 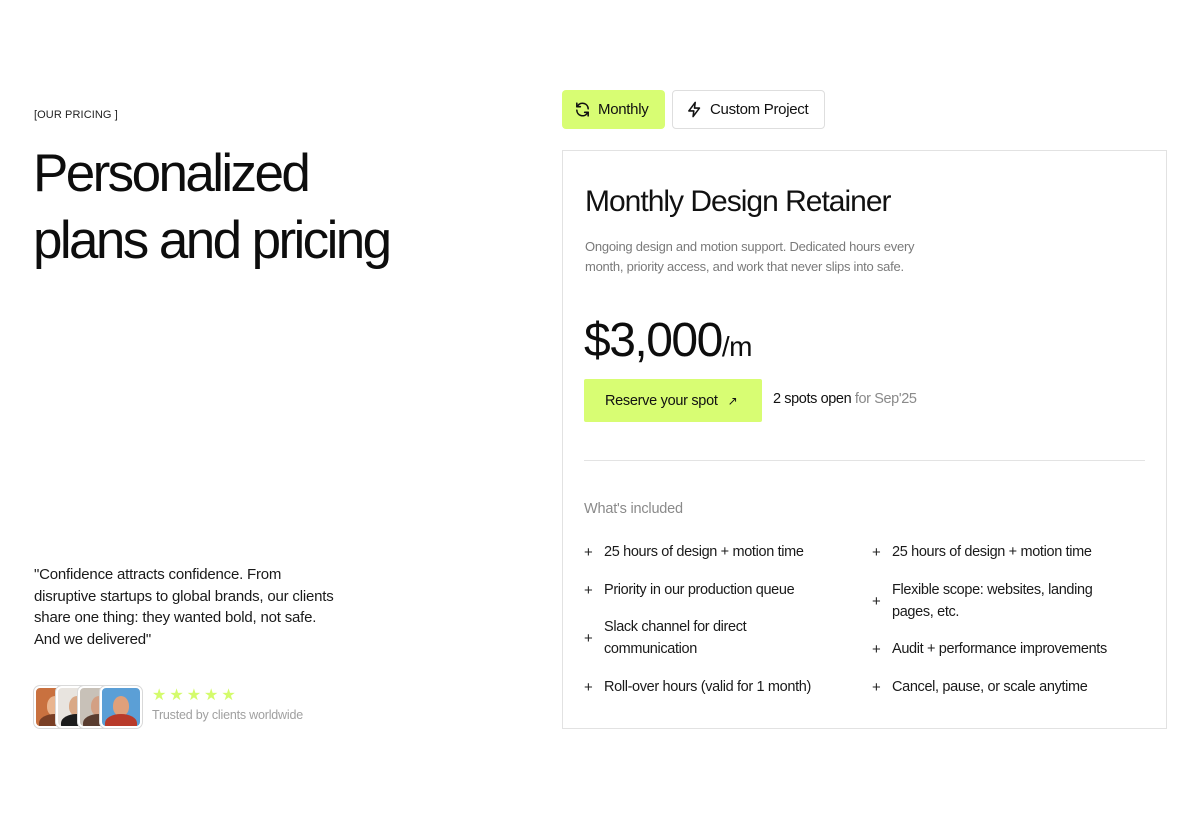 What do you see at coordinates (212, 240) in the screenshot?
I see `page-title-line-2: plans and pricing` at bounding box center [212, 240].